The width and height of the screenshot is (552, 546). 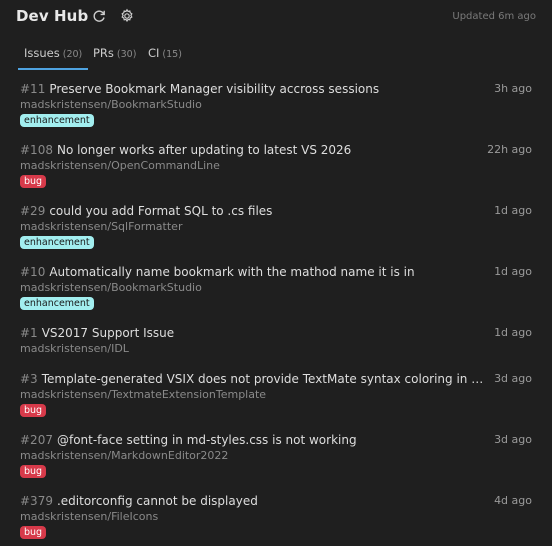 What do you see at coordinates (33, 272) in the screenshot?
I see `issue-number: #10` at bounding box center [33, 272].